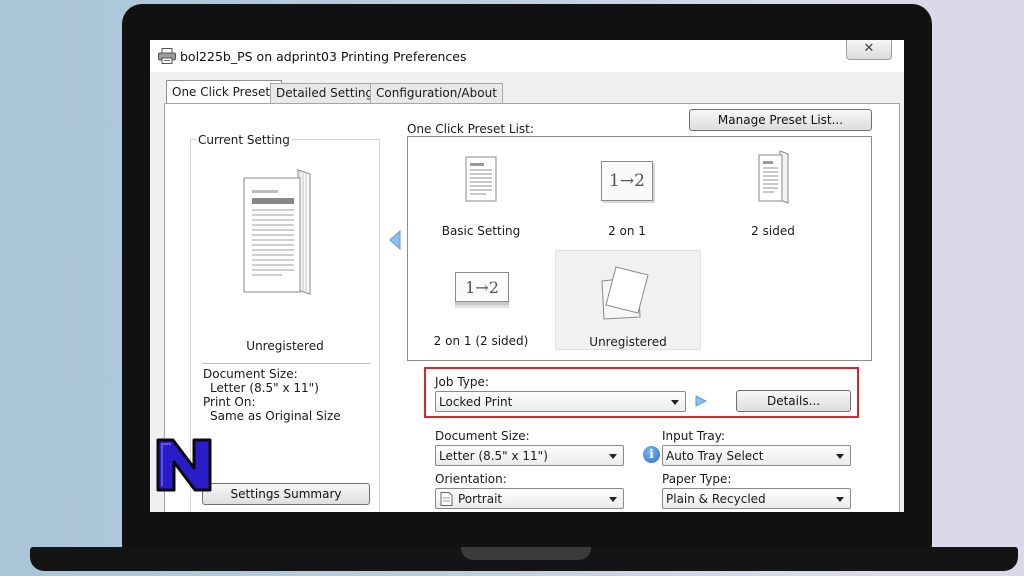 The image size is (1024, 576). I want to click on n-up-duplex-icon: 1→2, so click(482, 287).